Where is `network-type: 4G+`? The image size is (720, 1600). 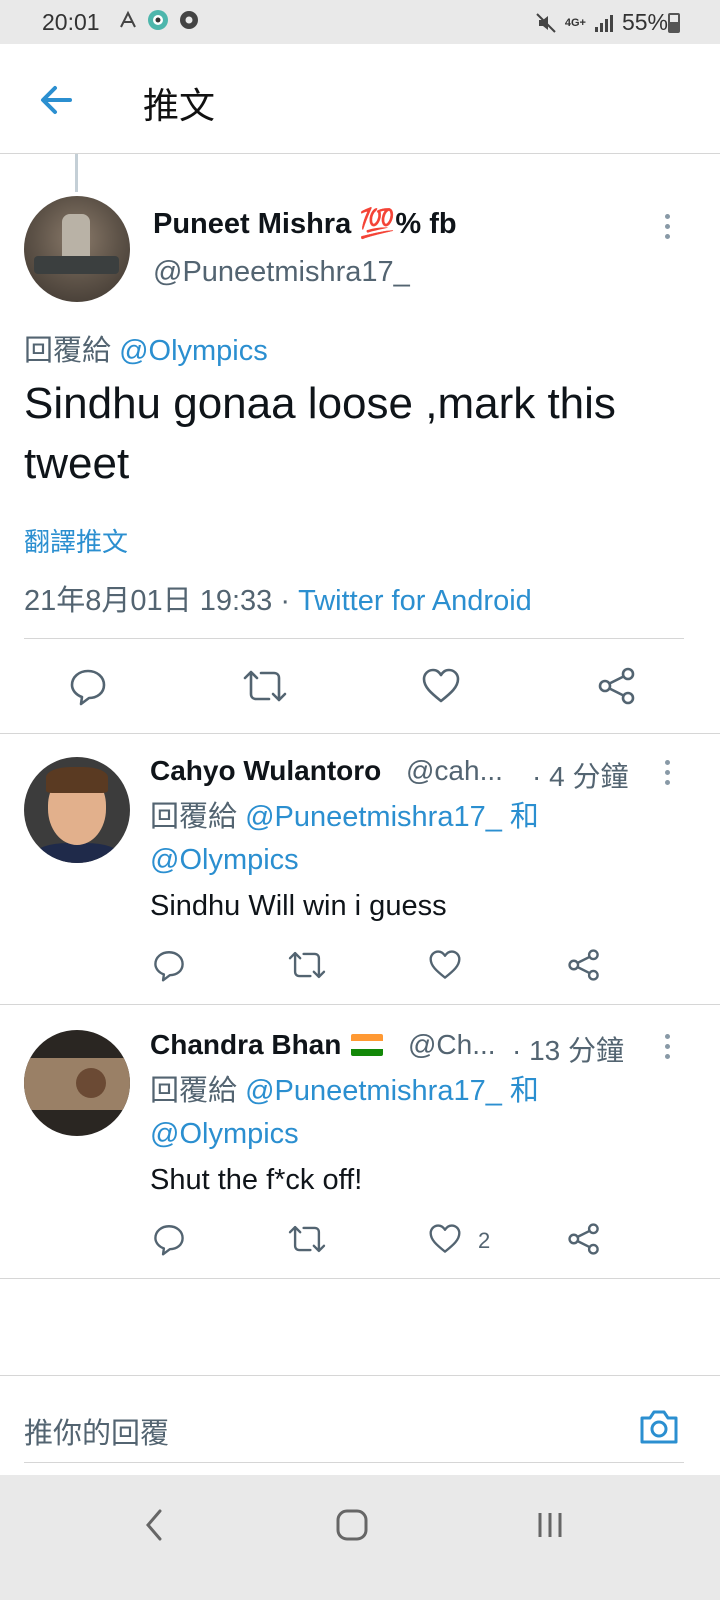 network-type: 4G+ is located at coordinates (575, 22).